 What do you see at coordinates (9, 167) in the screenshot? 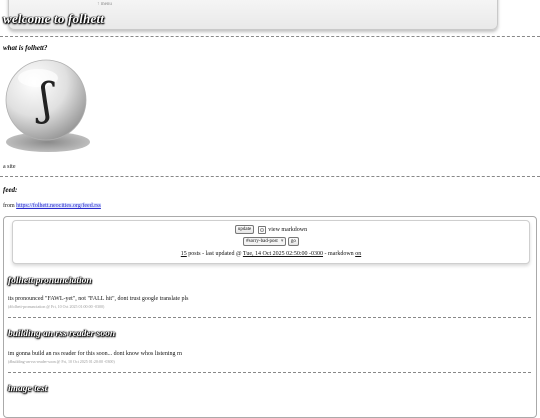
I see `logo-caption: a site` at bounding box center [9, 167].